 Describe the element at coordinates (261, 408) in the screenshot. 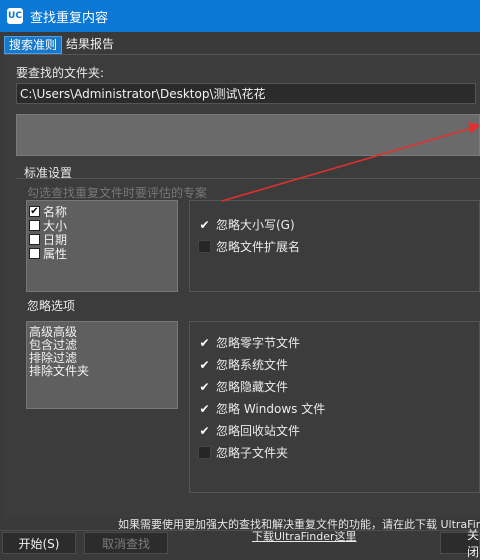

I see `ignore-windows-files-option: ✔ 忽略 Windows 文件` at that location.